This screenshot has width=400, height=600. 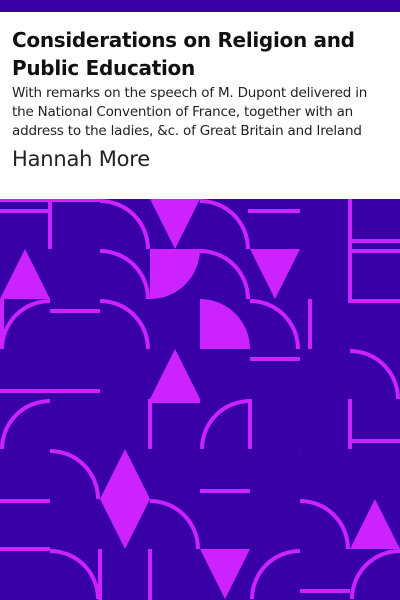 What do you see at coordinates (81, 159) in the screenshot?
I see `book-author: Hannah More` at bounding box center [81, 159].